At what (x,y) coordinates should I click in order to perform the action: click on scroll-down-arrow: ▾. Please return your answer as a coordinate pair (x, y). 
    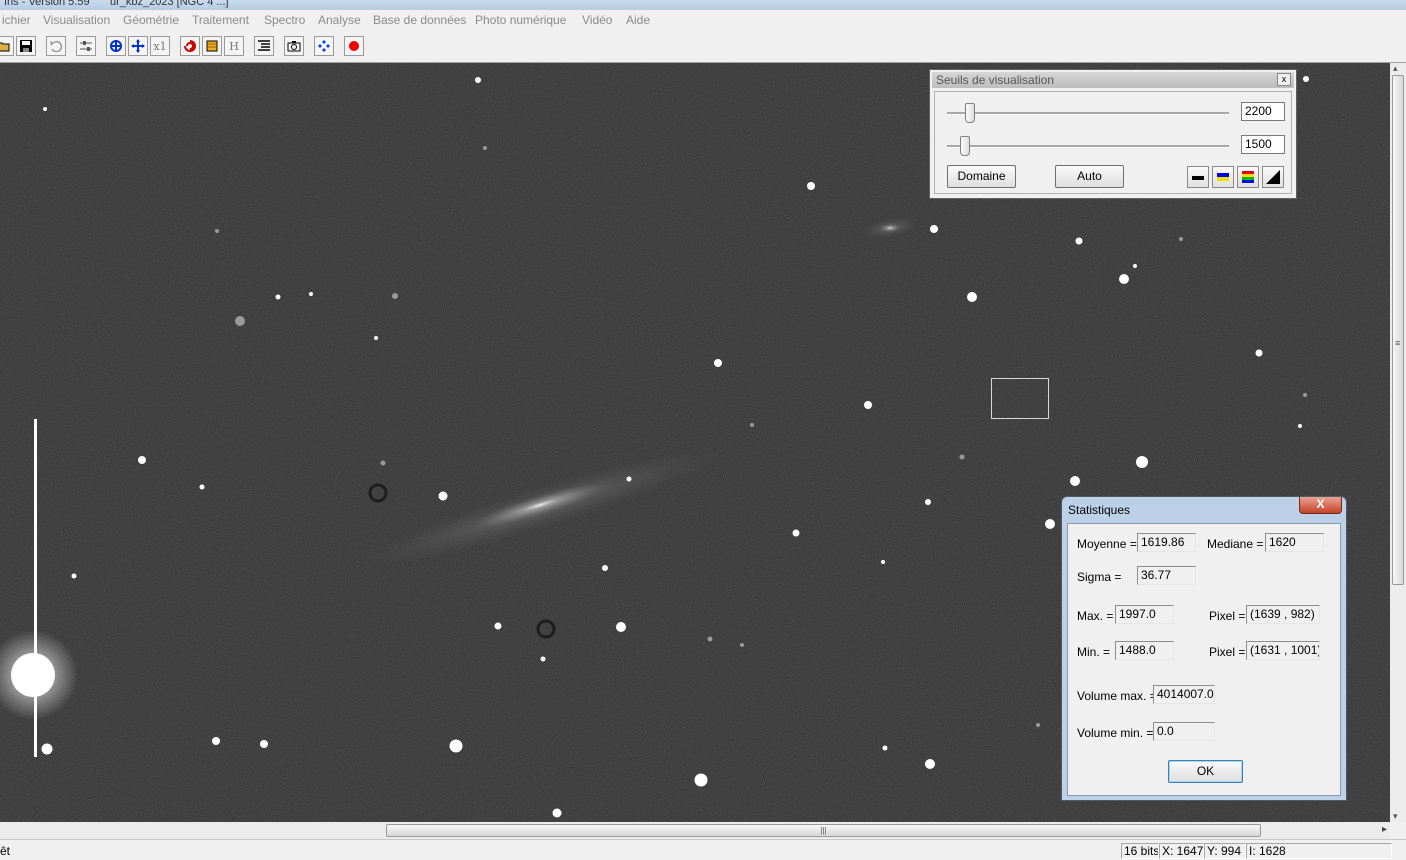
    Looking at the image, I should click on (1395, 816).